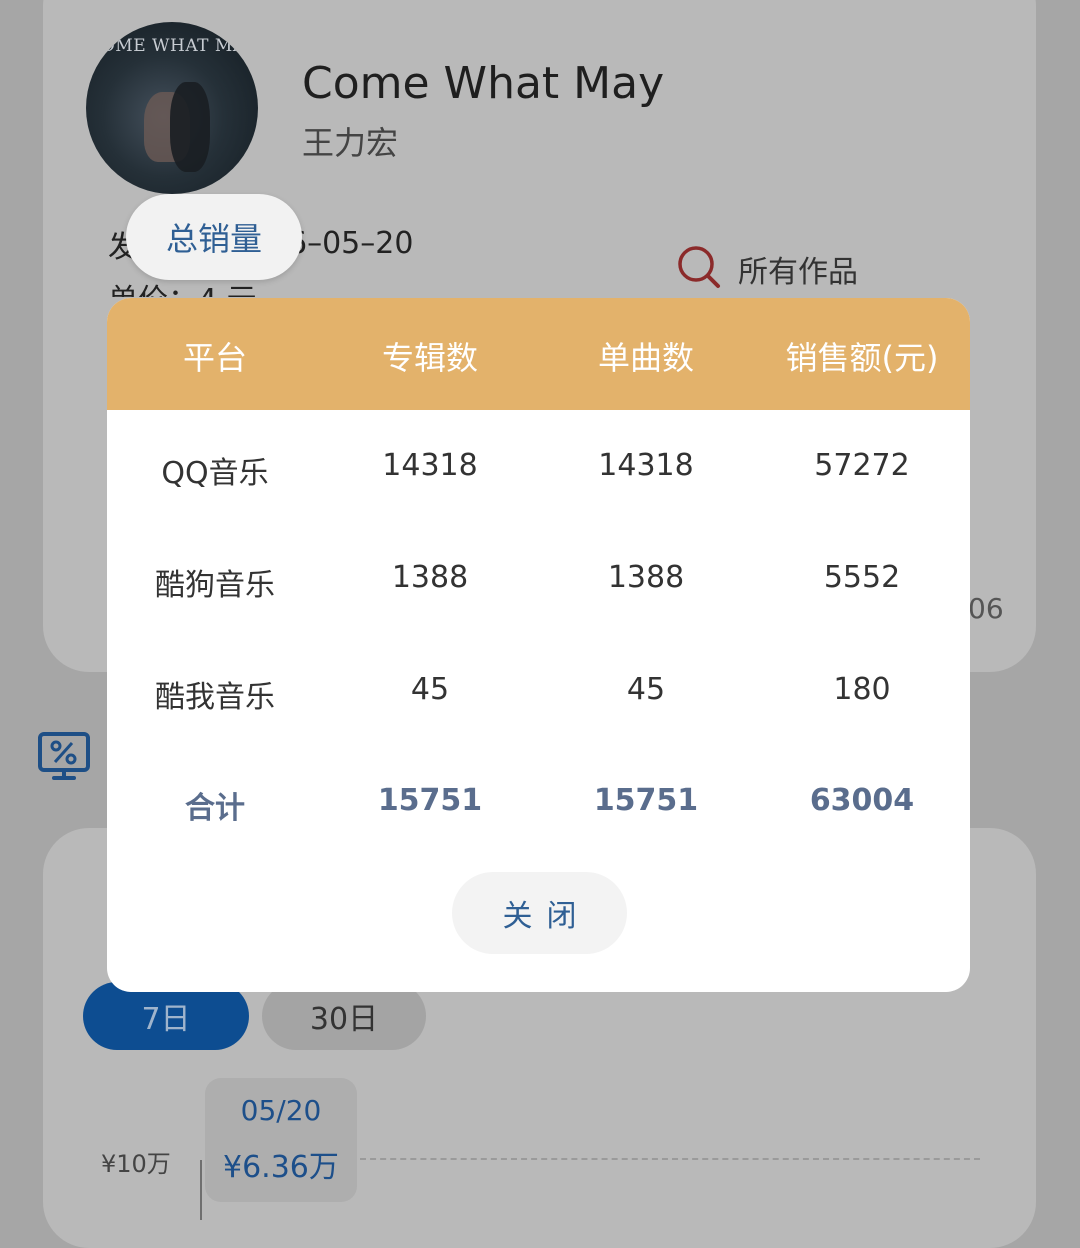 This screenshot has height=1248, width=1080. What do you see at coordinates (351, 243) in the screenshot?
I see `release-date: 6–05–20` at bounding box center [351, 243].